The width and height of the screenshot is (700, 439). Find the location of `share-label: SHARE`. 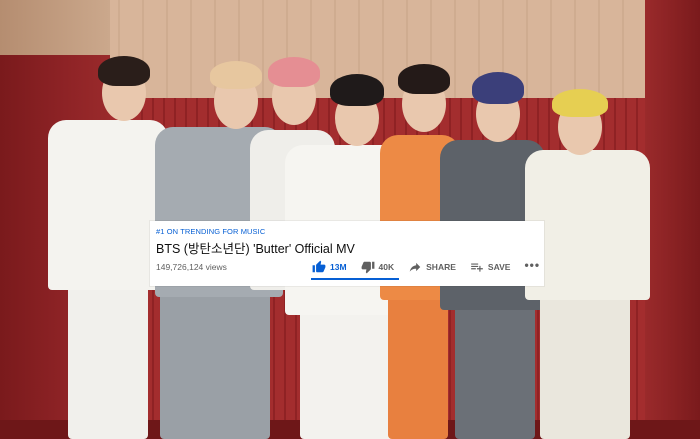

share-label: SHARE is located at coordinates (441, 267).